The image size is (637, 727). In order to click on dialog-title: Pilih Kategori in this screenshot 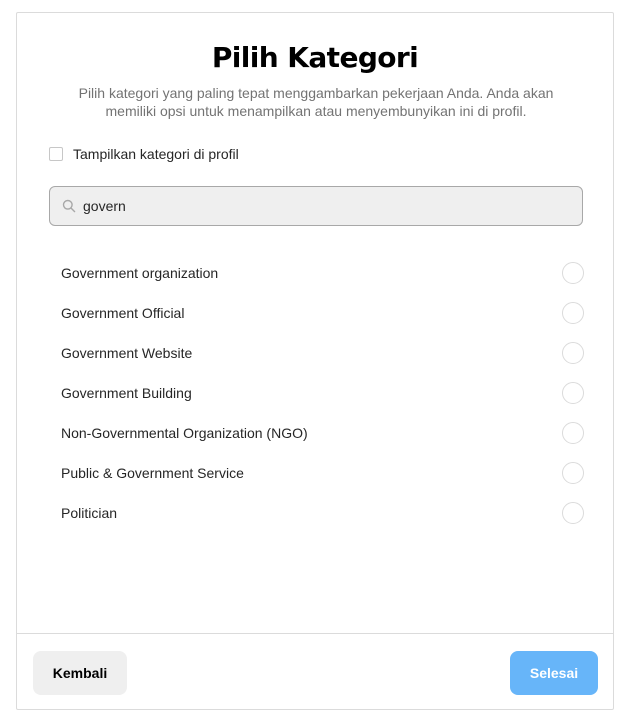, I will do `click(315, 57)`.